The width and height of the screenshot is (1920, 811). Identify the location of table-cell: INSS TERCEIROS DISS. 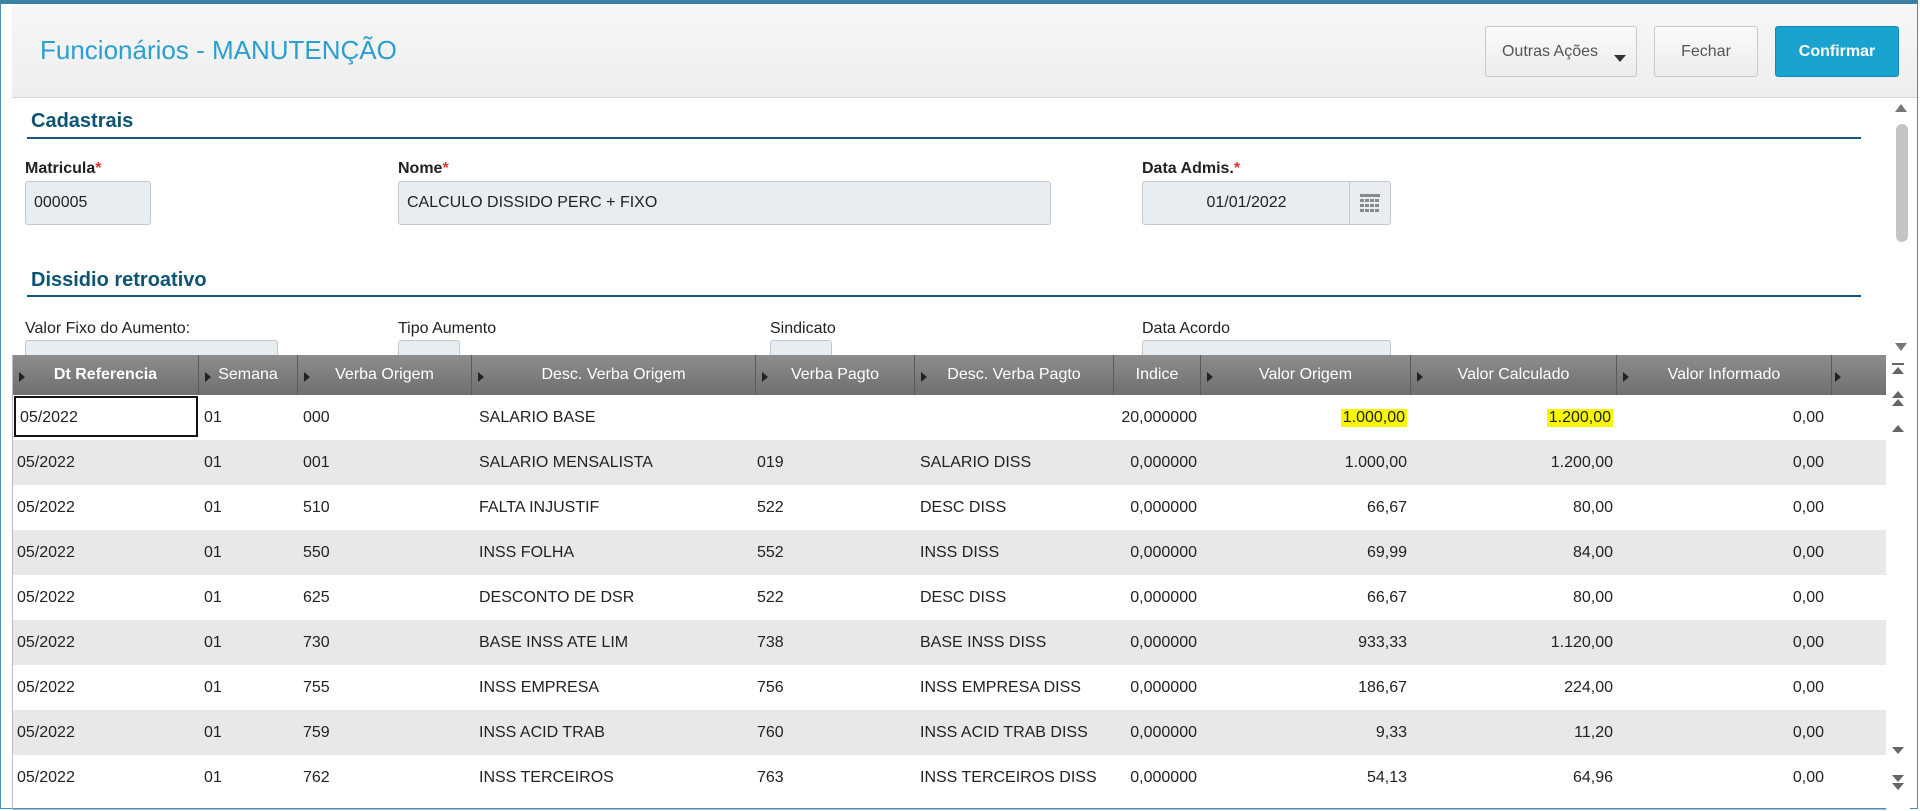
(1008, 777).